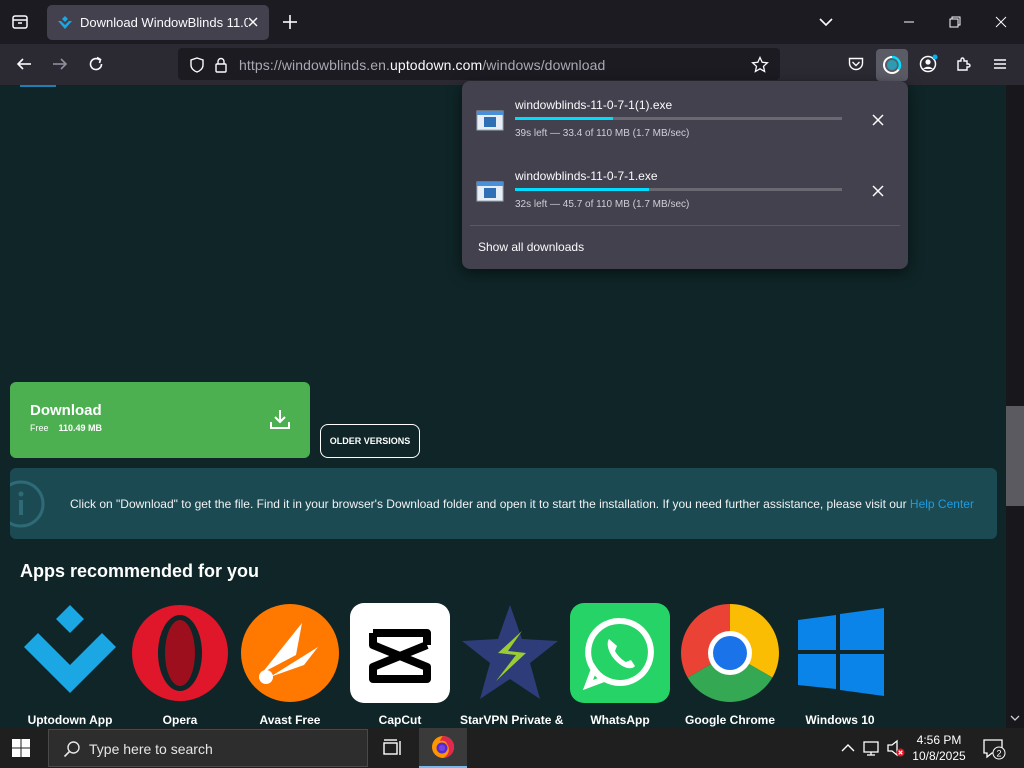  I want to click on url-prefix: https://windowblinds.en., so click(315, 65).